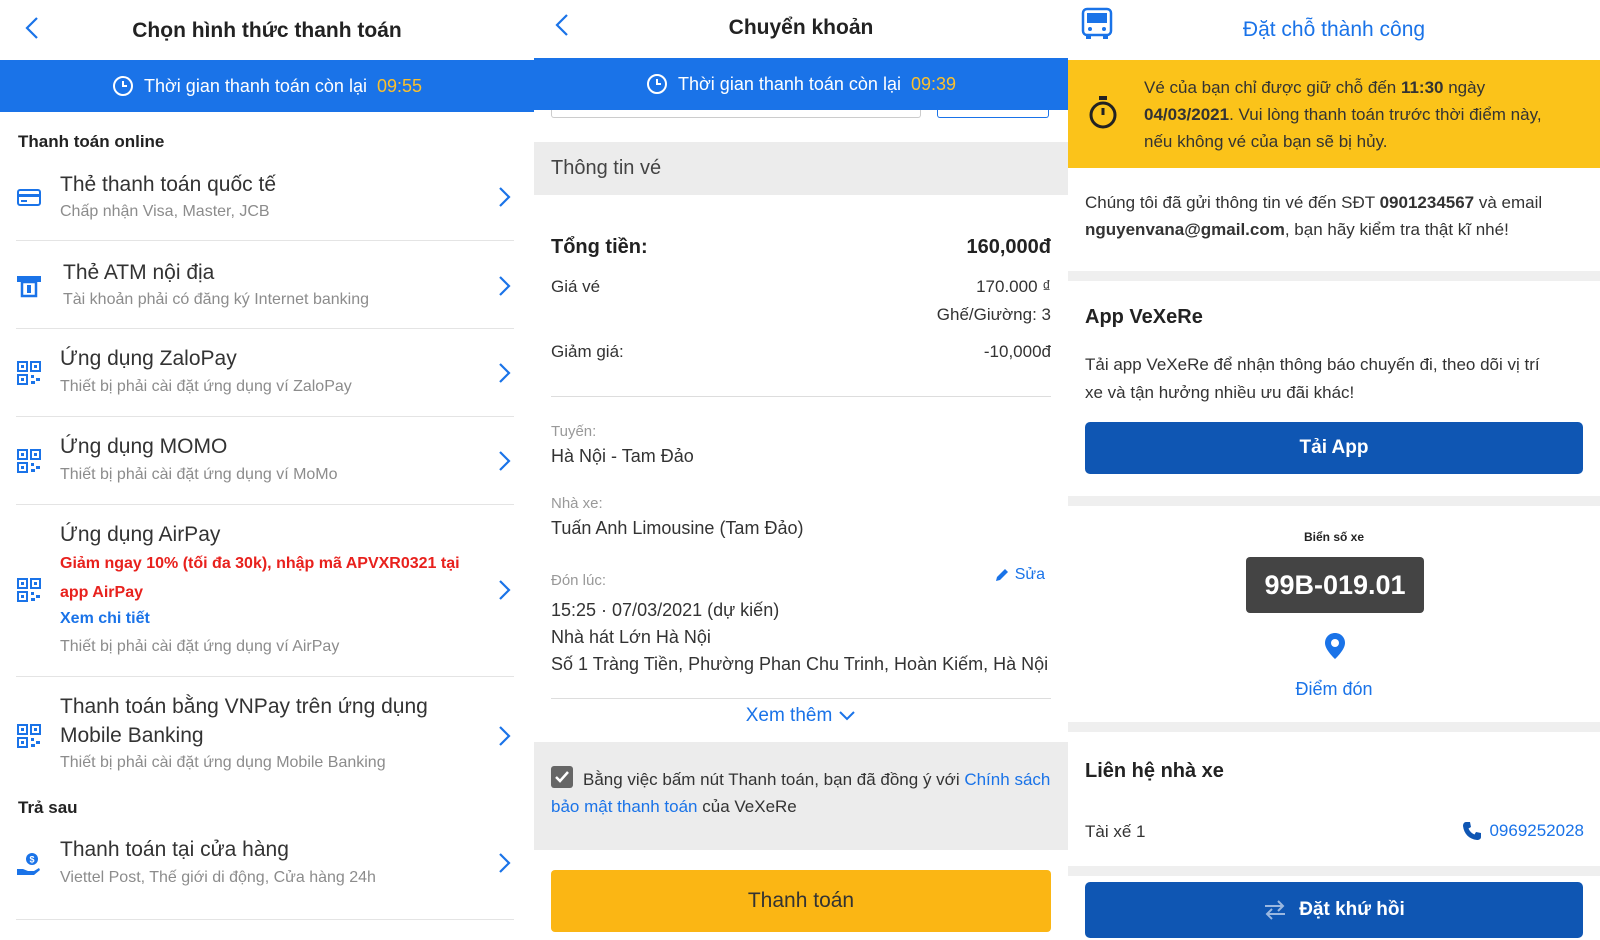 The image size is (1600, 940). I want to click on contact-heading: Liên hệ nhà xe, so click(1154, 771).